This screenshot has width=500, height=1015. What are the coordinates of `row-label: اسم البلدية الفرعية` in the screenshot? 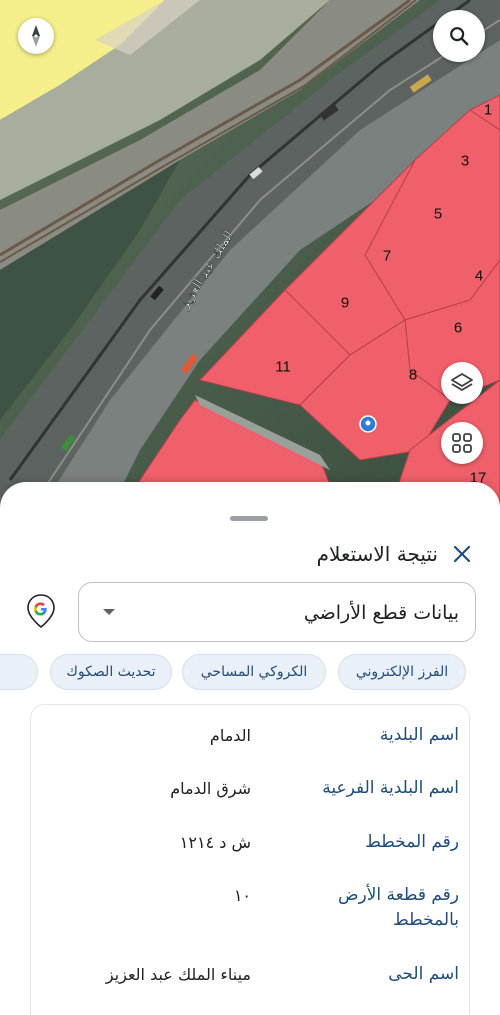 It's located at (390, 788).